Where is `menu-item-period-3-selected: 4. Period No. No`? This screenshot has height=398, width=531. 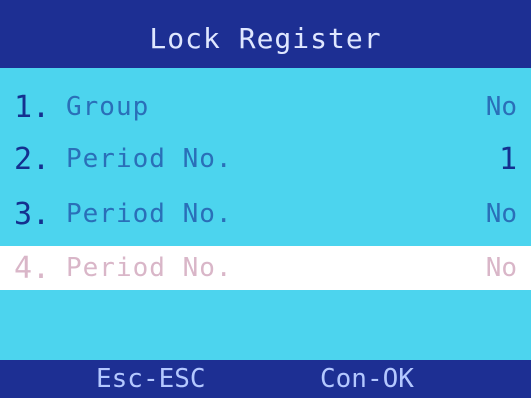
menu-item-period-3-selected: 4. Period No. No is located at coordinates (265, 268).